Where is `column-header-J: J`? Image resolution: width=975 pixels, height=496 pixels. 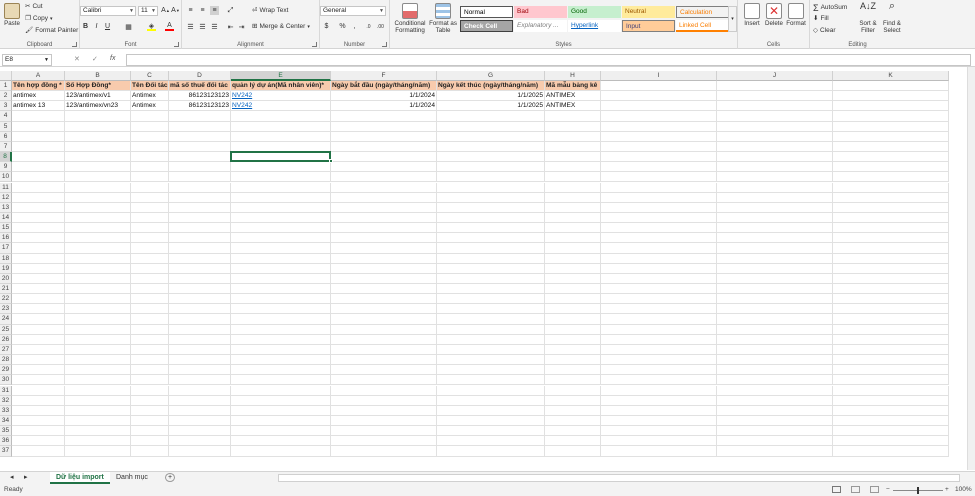 column-header-J: J is located at coordinates (775, 76).